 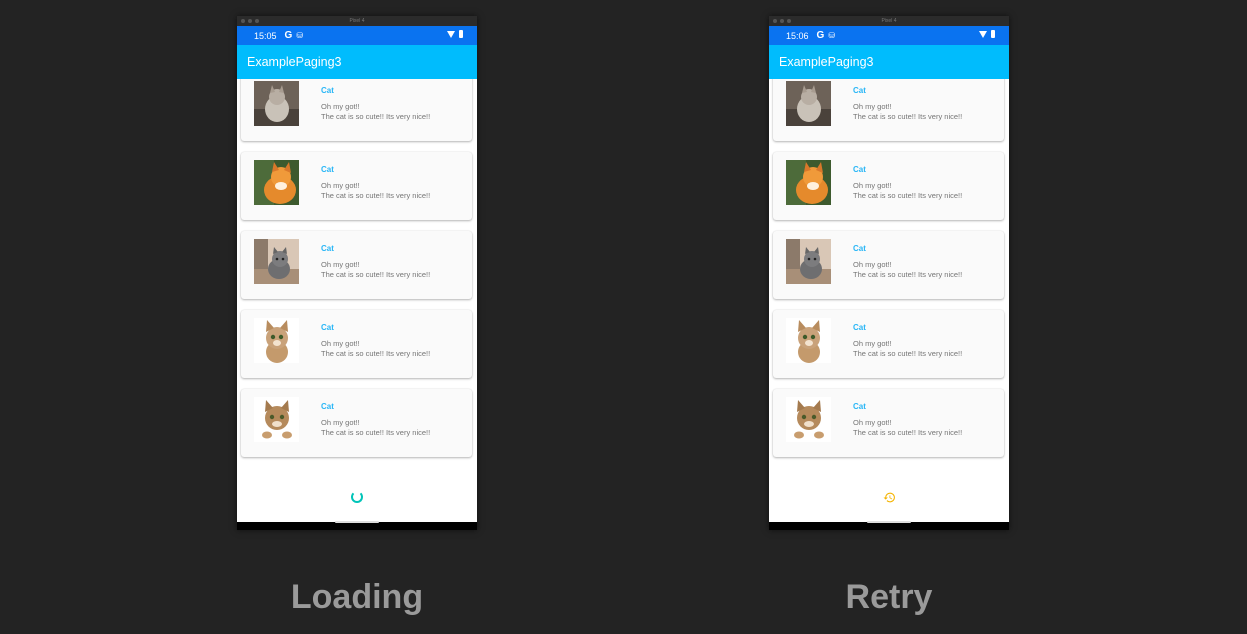 I want to click on loading-caption: Loading, so click(x=357, y=597).